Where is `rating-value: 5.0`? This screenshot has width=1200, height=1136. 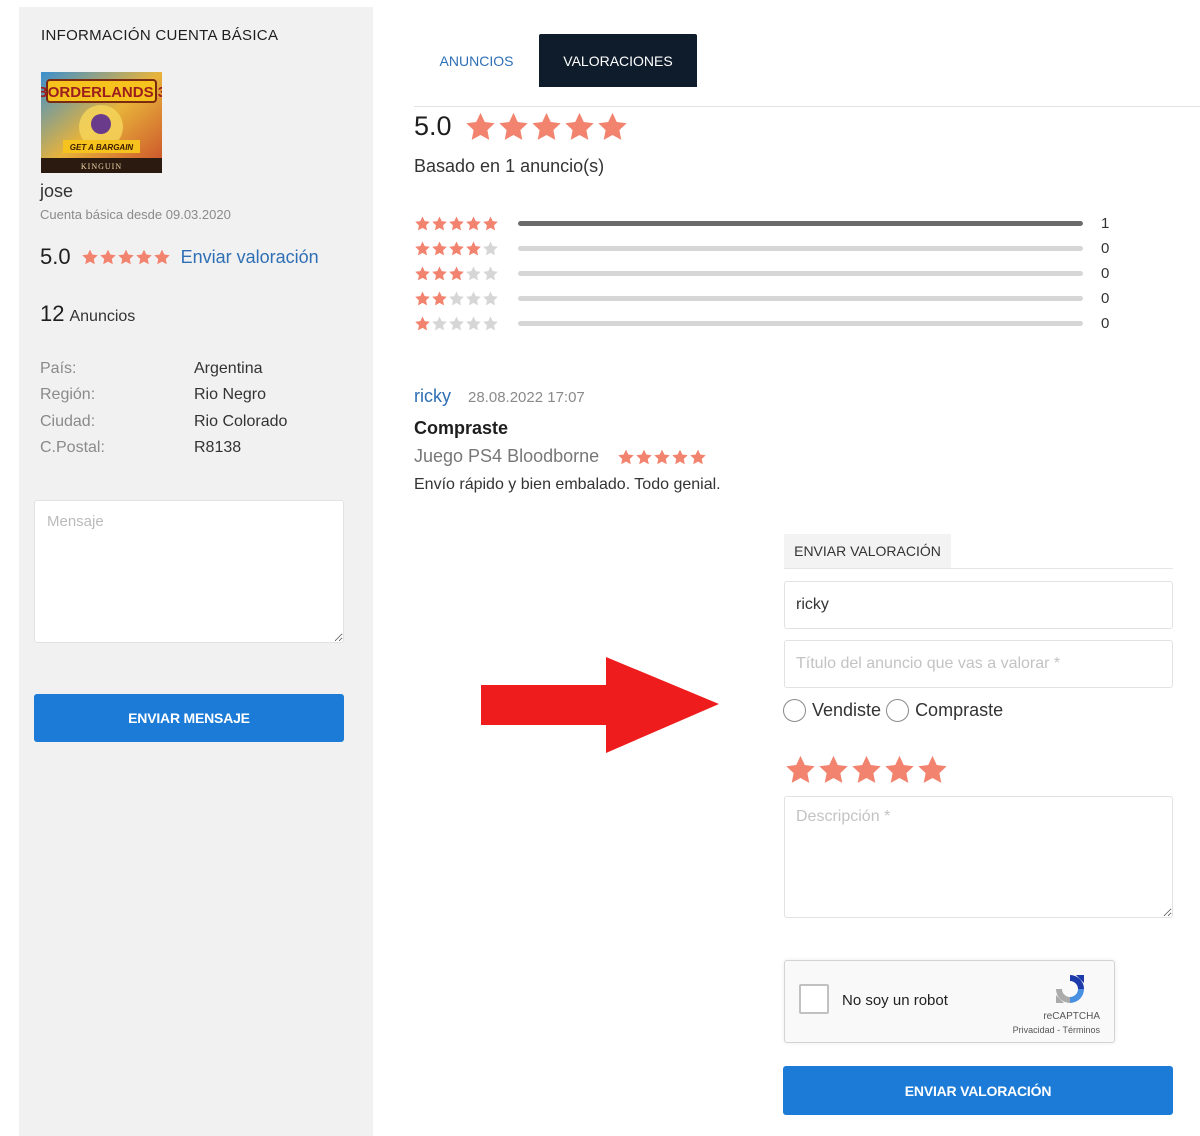 rating-value: 5.0 is located at coordinates (55, 256).